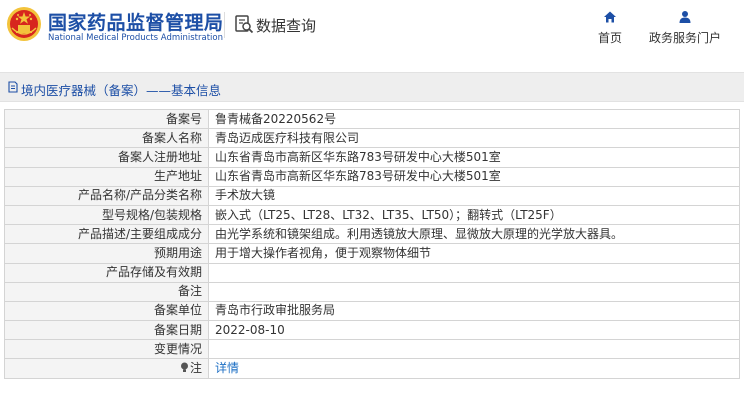 The width and height of the screenshot is (744, 419). Describe the element at coordinates (474, 330) in the screenshot. I see `field-value: 2022-08-10` at that location.